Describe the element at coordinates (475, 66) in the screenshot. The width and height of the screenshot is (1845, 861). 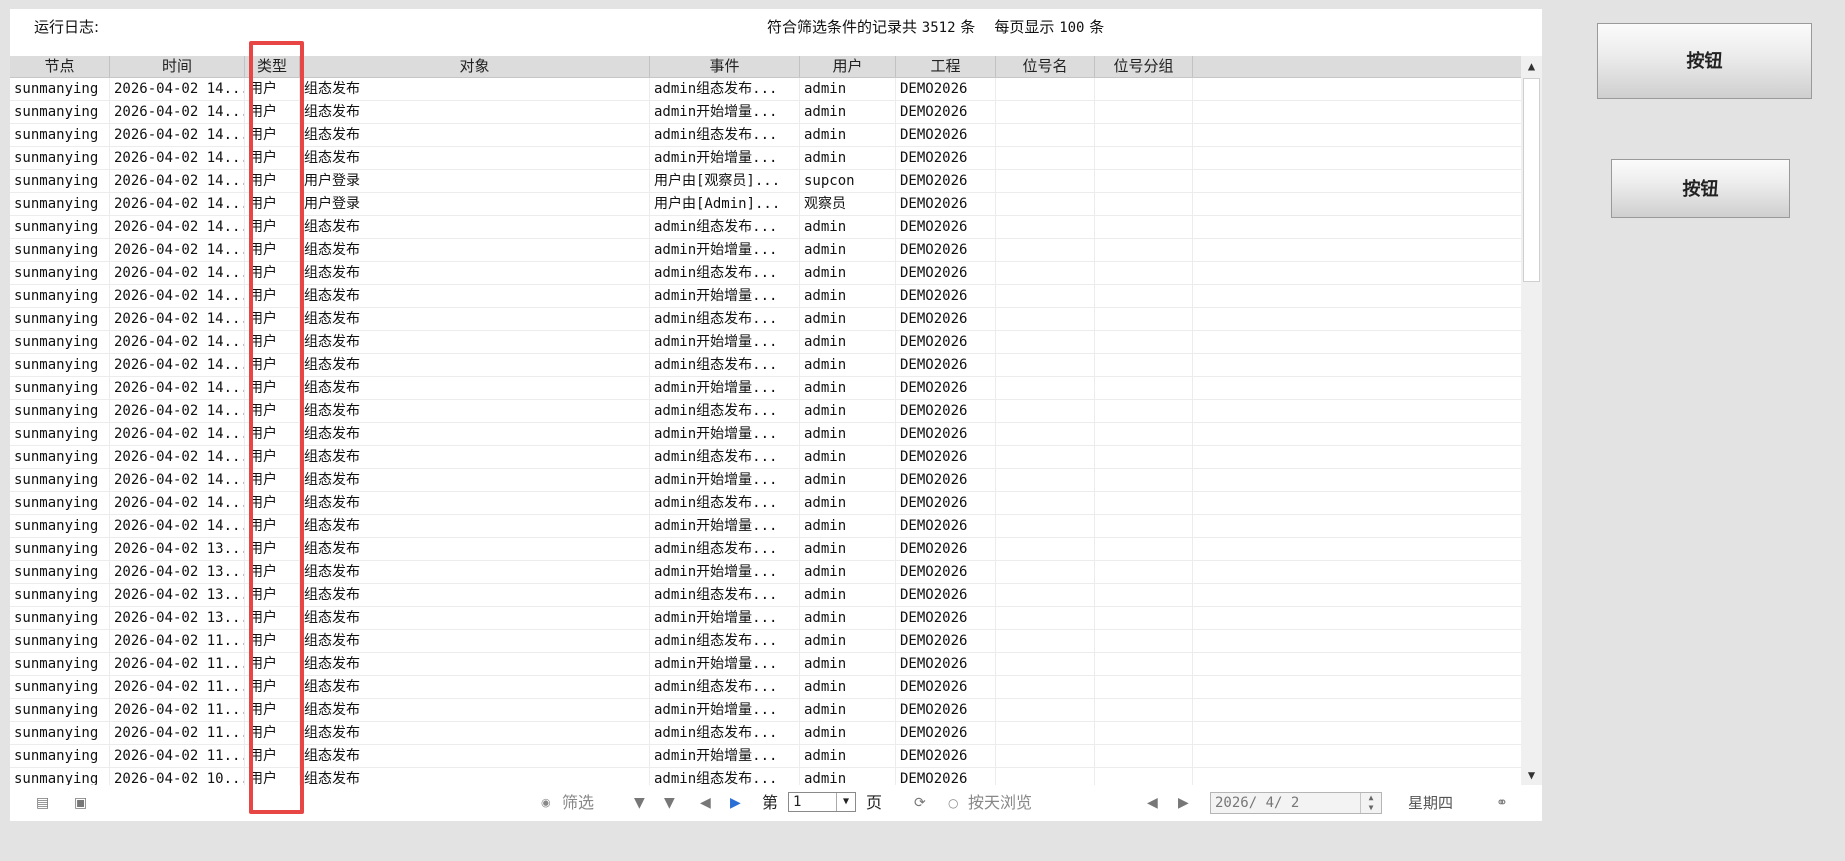
I see `column-header-object: 对象` at that location.